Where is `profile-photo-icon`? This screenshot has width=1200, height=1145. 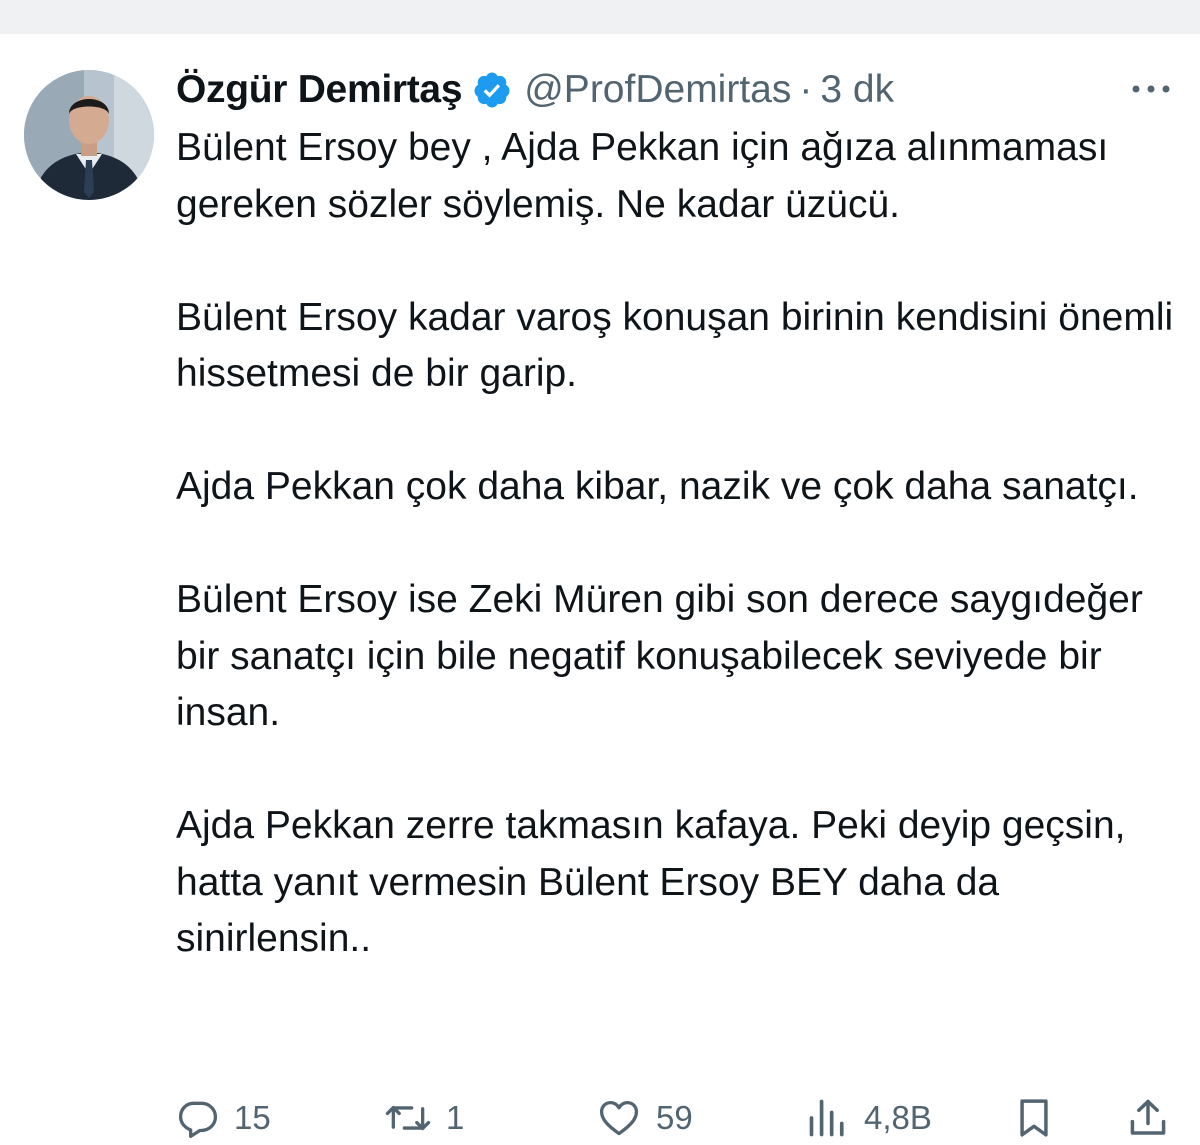
profile-photo-icon is located at coordinates (89, 135).